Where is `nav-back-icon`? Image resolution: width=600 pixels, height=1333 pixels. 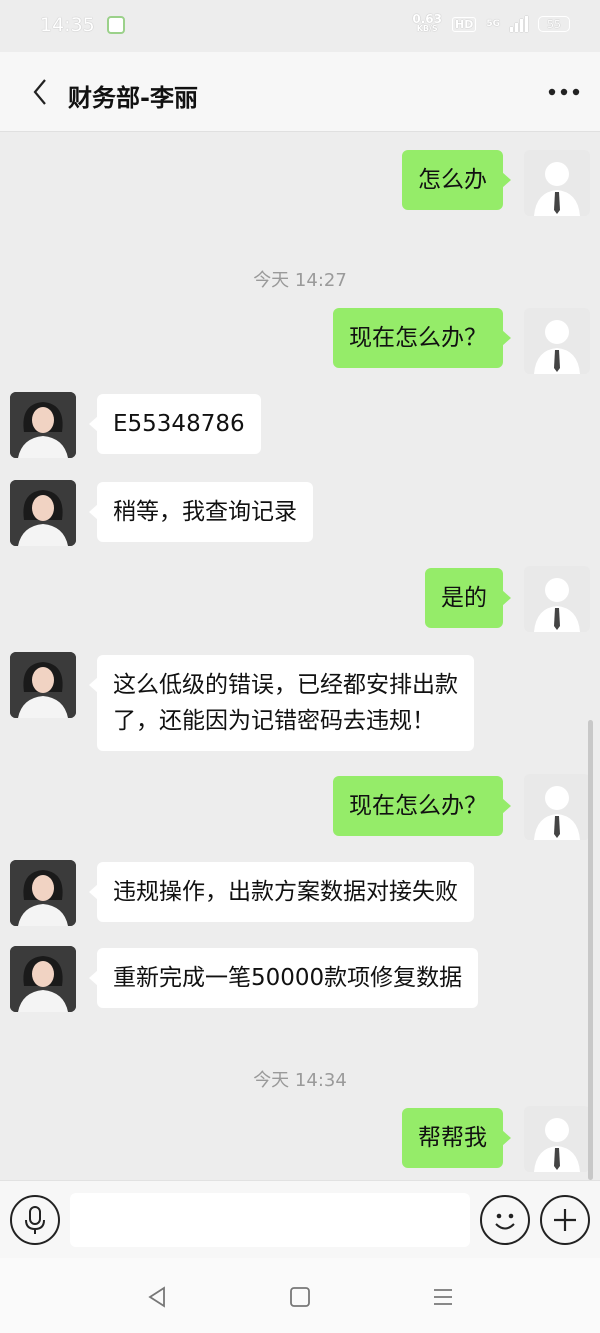
nav-back-icon is located at coordinates (157, 1297).